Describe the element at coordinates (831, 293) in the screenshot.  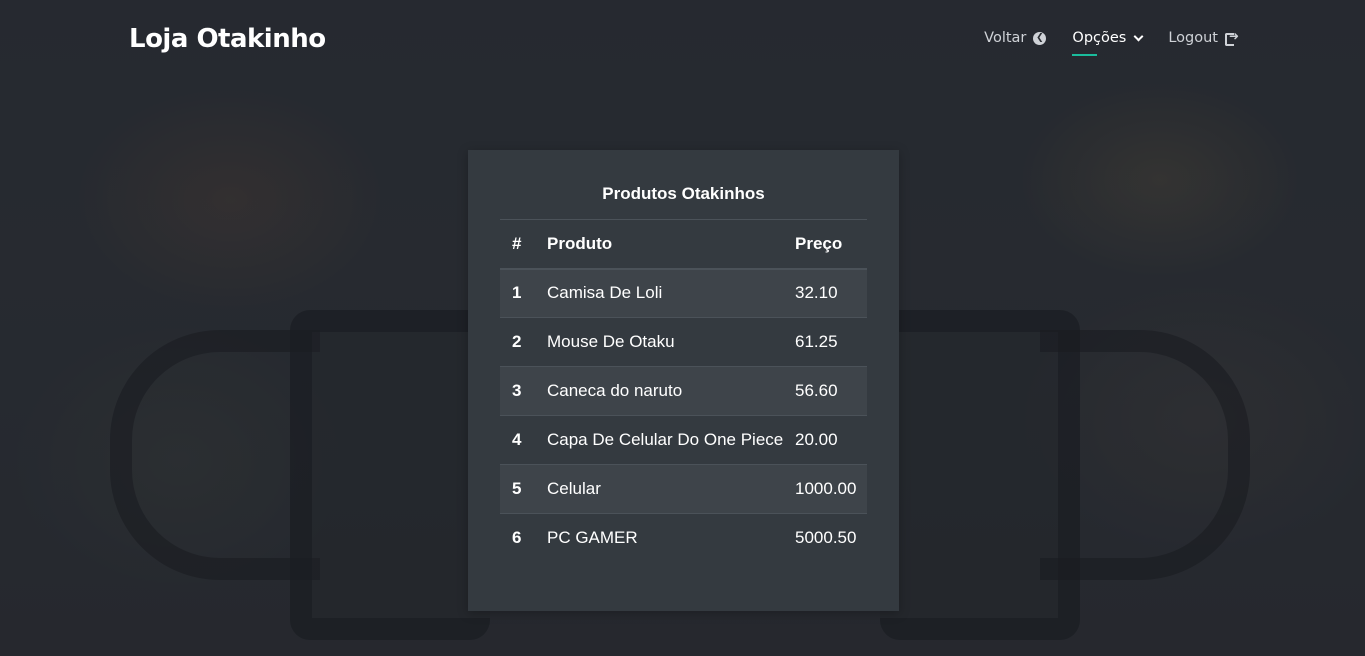
I see `cell-preco: 32.10` at that location.